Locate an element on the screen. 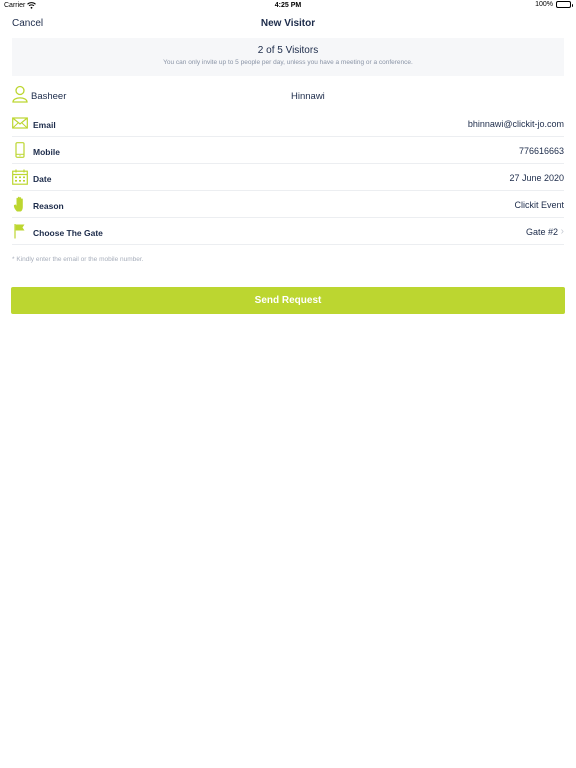 The height and width of the screenshot is (768, 576). navigation-bar: Cancel New Visitor is located at coordinates (288, 24).